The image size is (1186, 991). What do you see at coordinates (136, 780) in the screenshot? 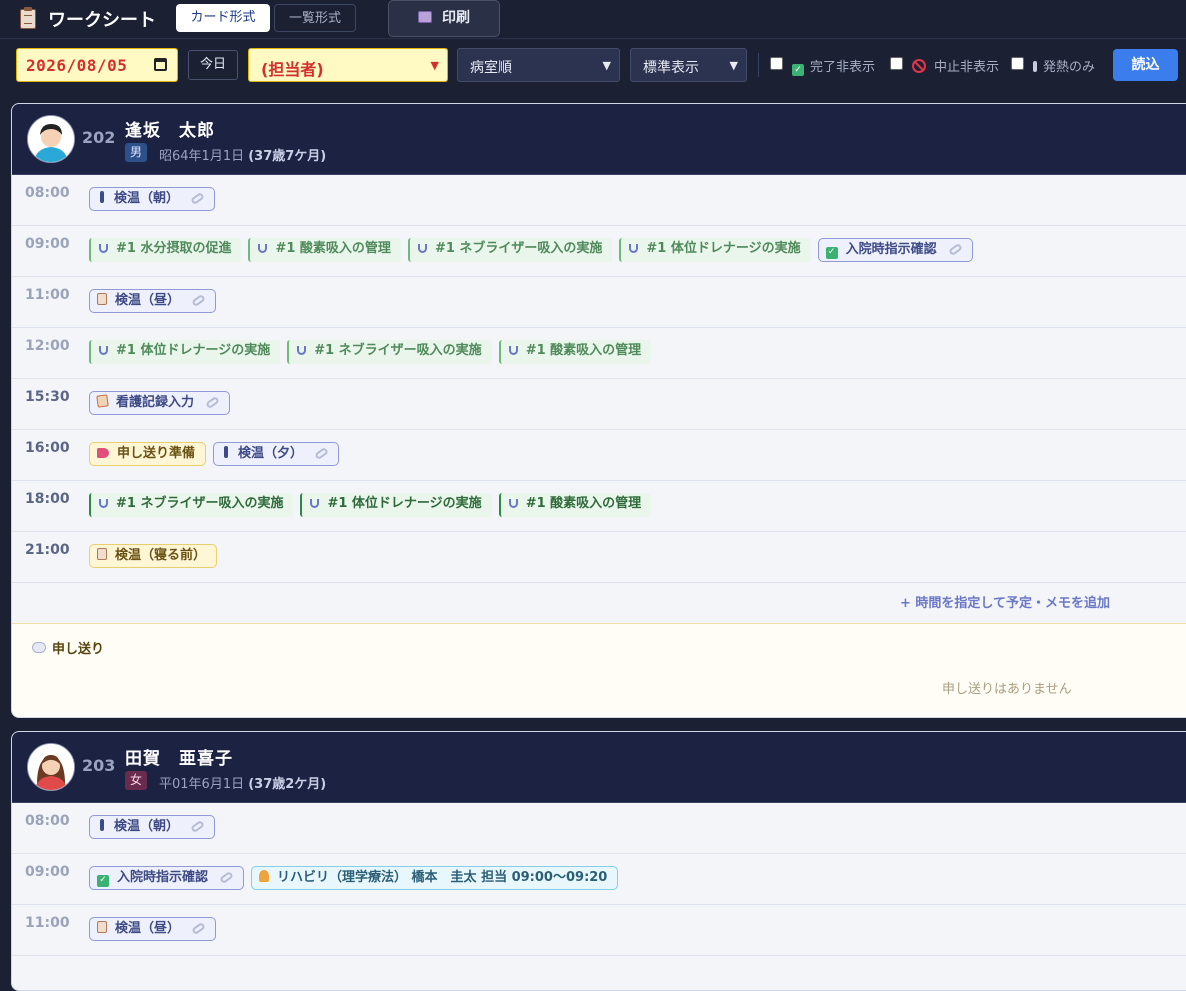
I see `sex-badge: 女` at bounding box center [136, 780].